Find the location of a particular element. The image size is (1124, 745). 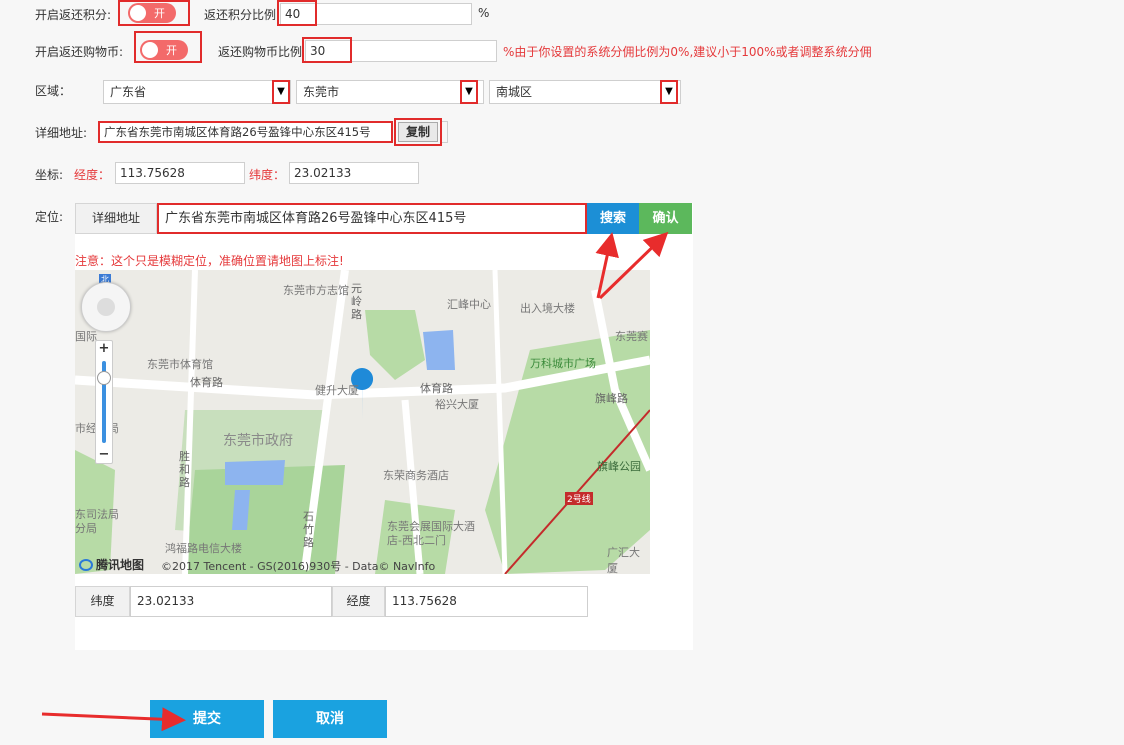

arrow-to-submit is located at coordinates (113, 719).